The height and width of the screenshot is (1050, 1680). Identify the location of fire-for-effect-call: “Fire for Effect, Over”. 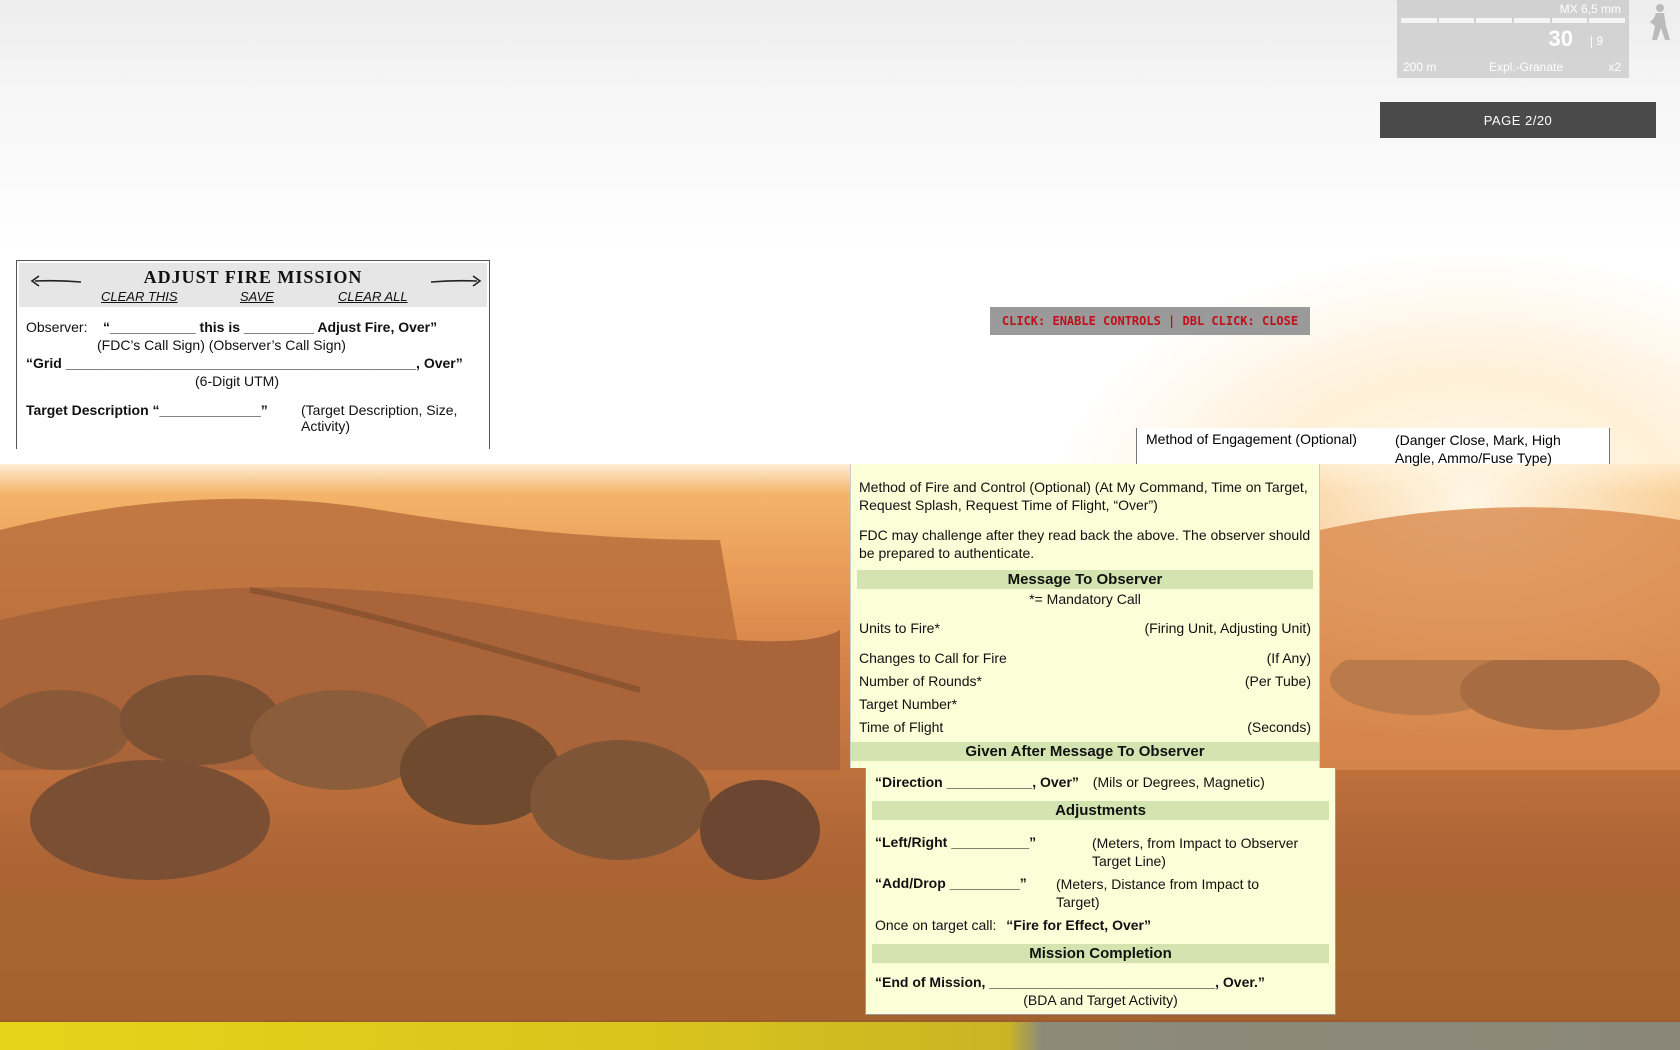
(1078, 925).